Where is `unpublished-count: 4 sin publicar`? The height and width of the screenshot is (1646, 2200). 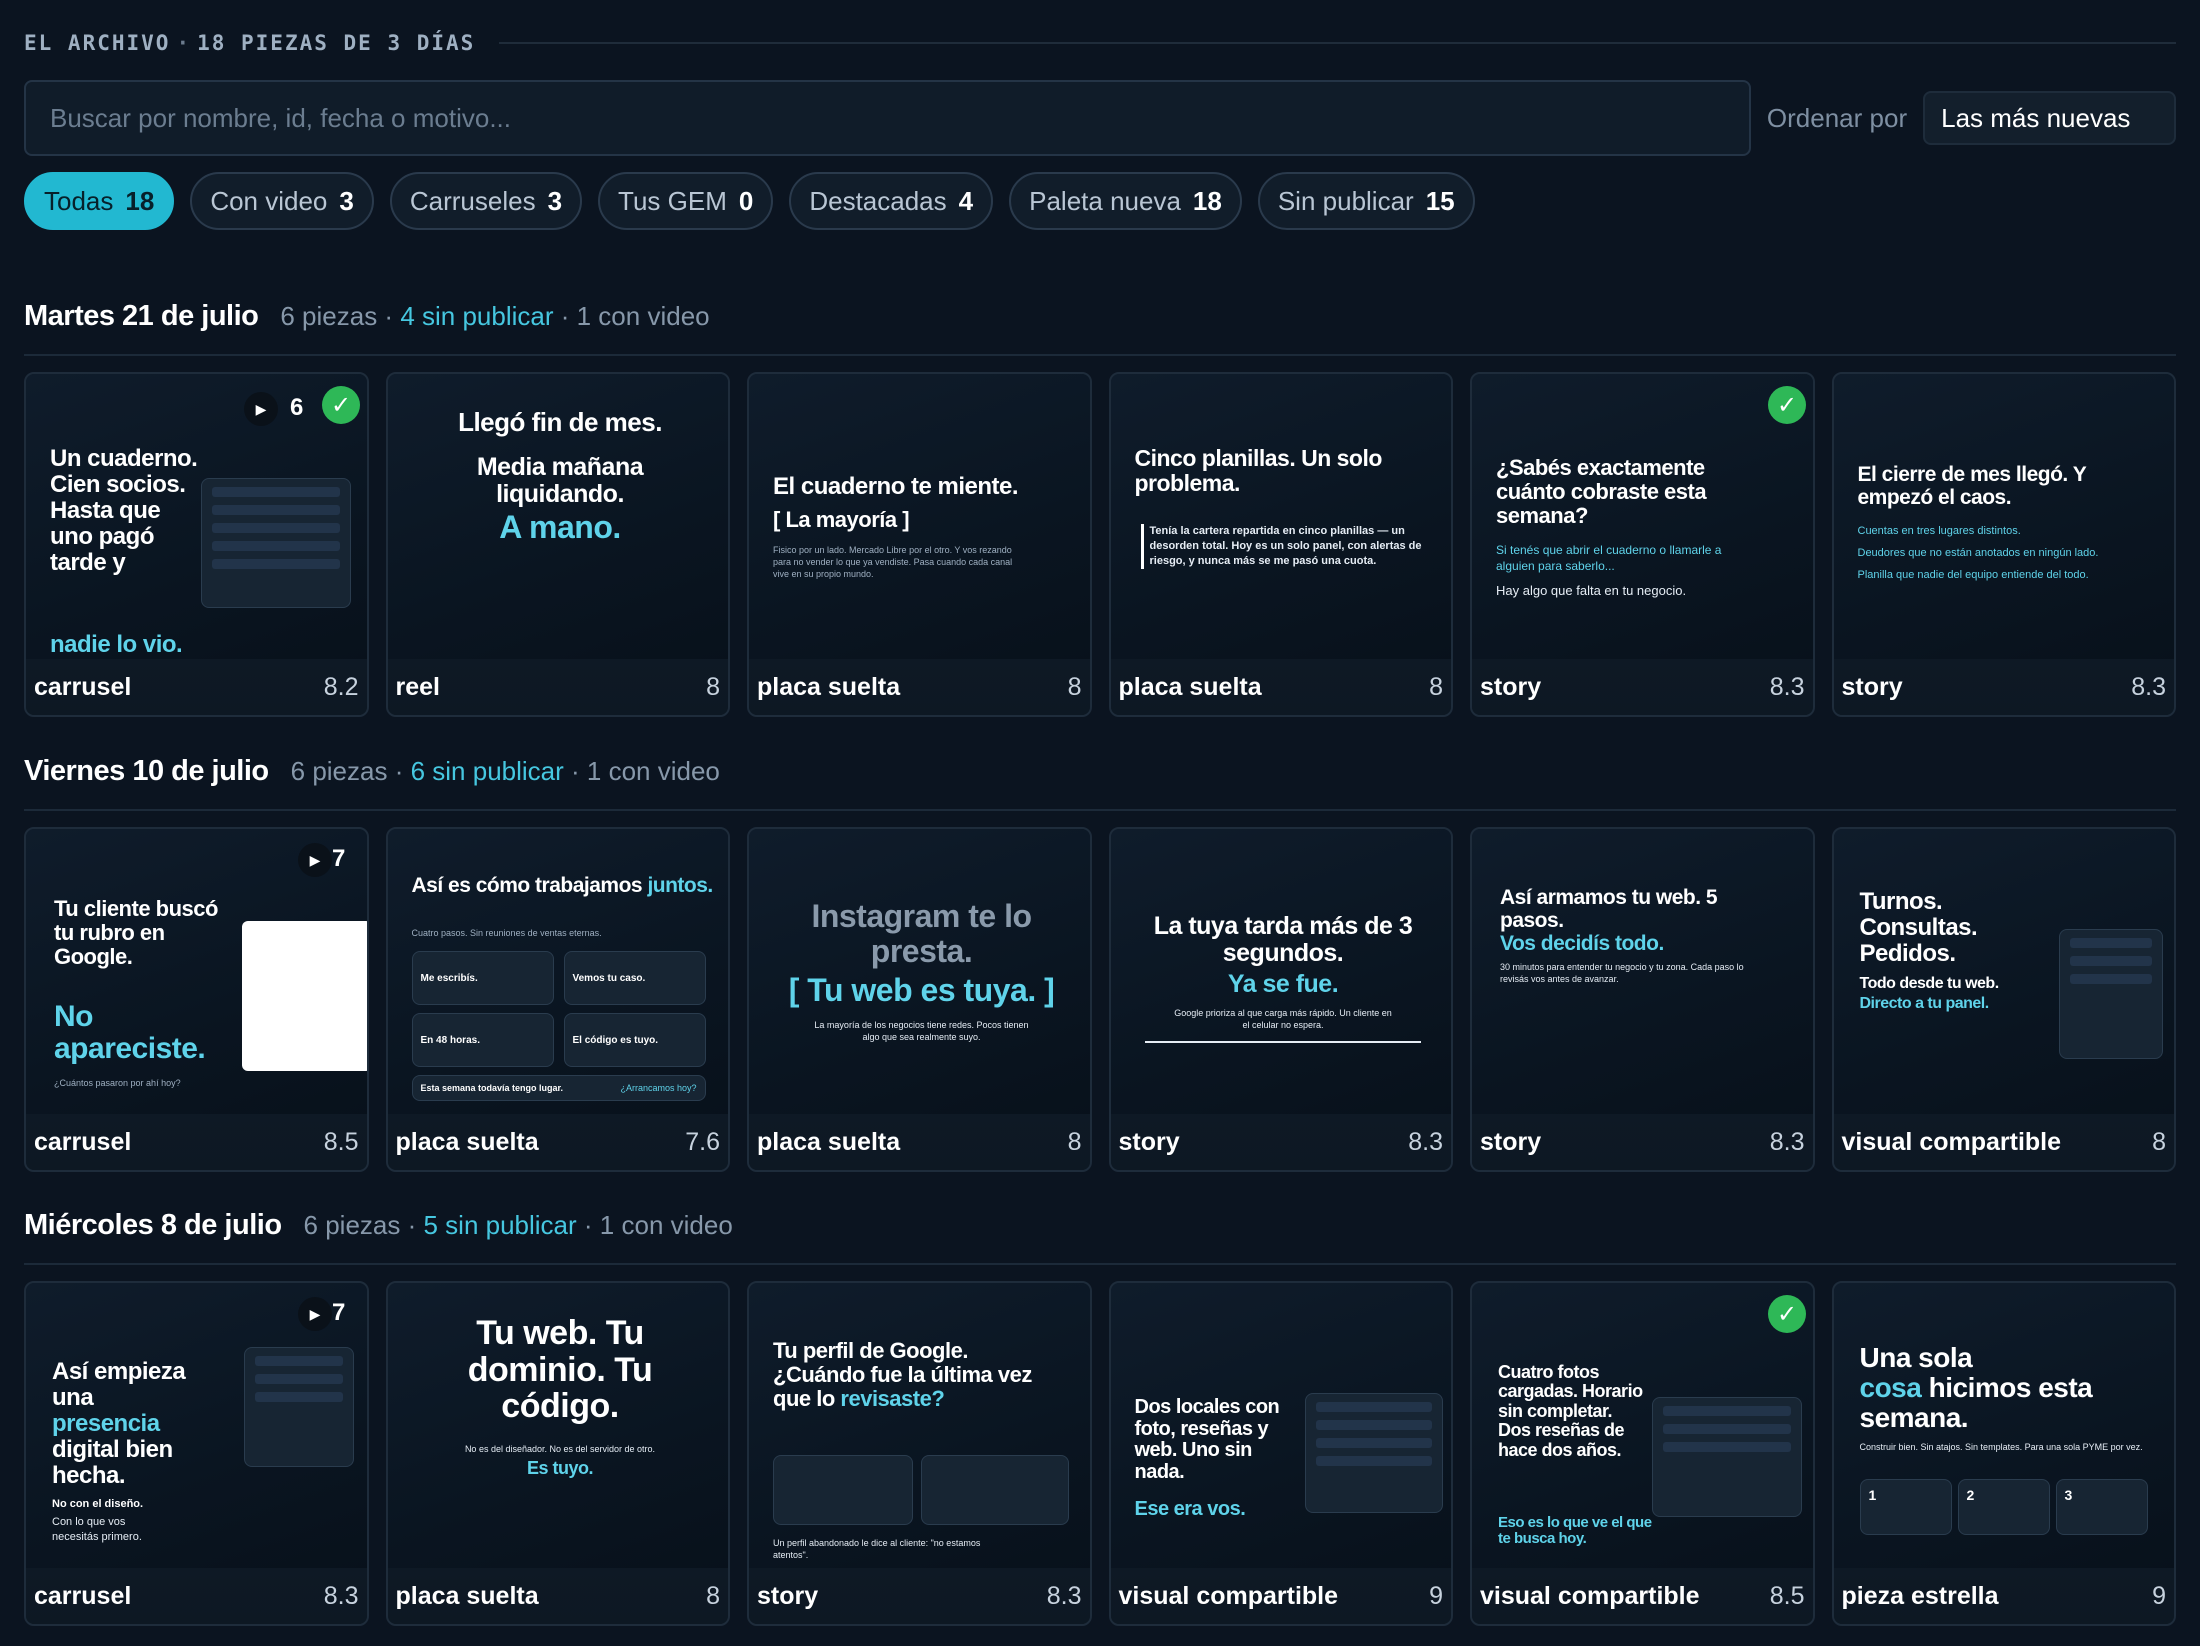
unpublished-count: 4 sin publicar is located at coordinates (476, 316).